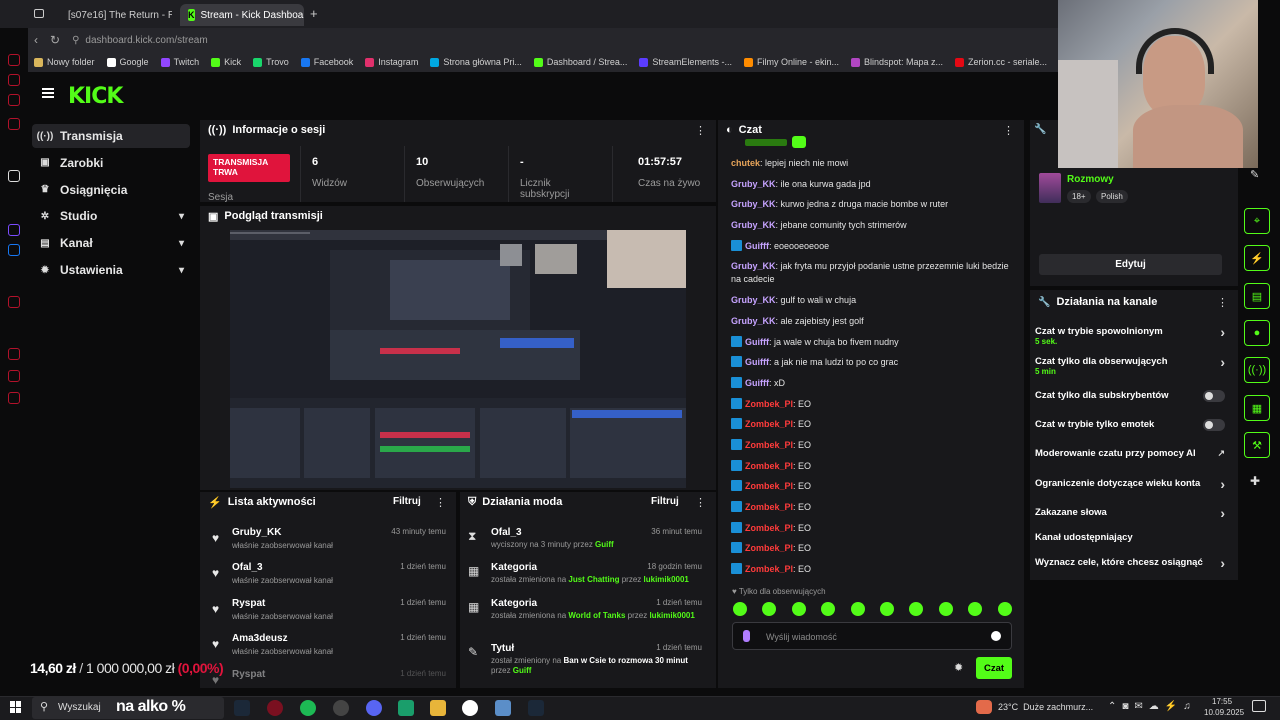  Describe the element at coordinates (275, 708) in the screenshot. I see `opera-icon` at that location.